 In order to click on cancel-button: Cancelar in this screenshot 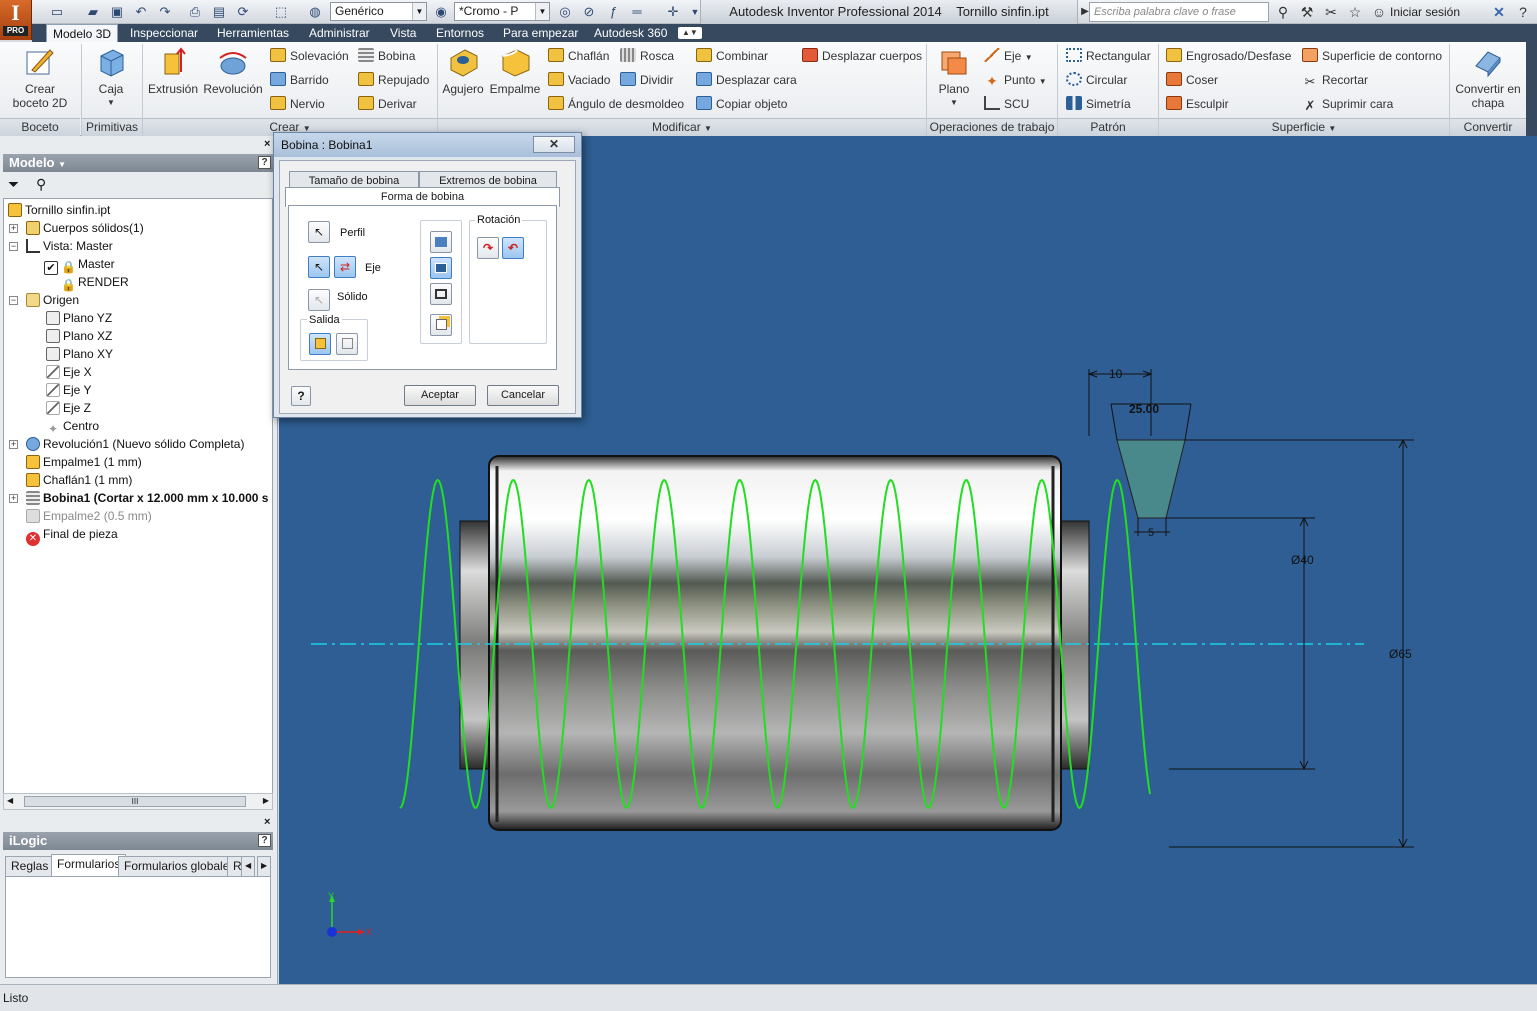, I will do `click(523, 395)`.